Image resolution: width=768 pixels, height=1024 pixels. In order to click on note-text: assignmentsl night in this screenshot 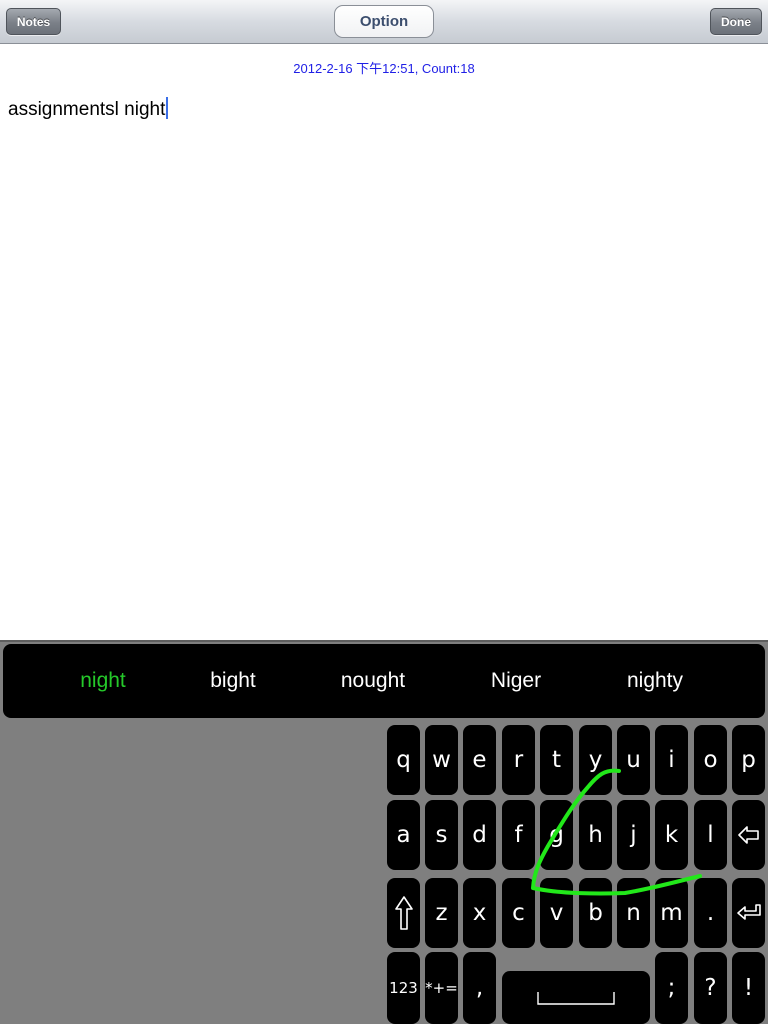, I will do `click(87, 109)`.